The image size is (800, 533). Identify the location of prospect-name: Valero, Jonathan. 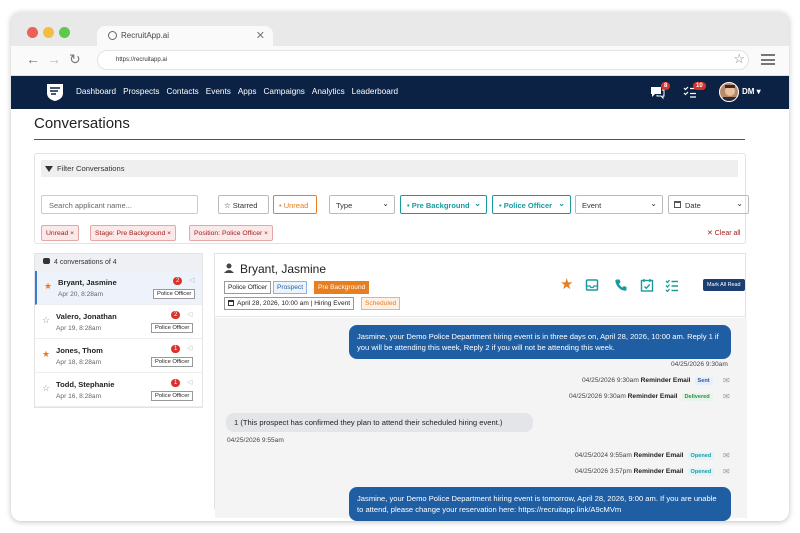
(86, 316).